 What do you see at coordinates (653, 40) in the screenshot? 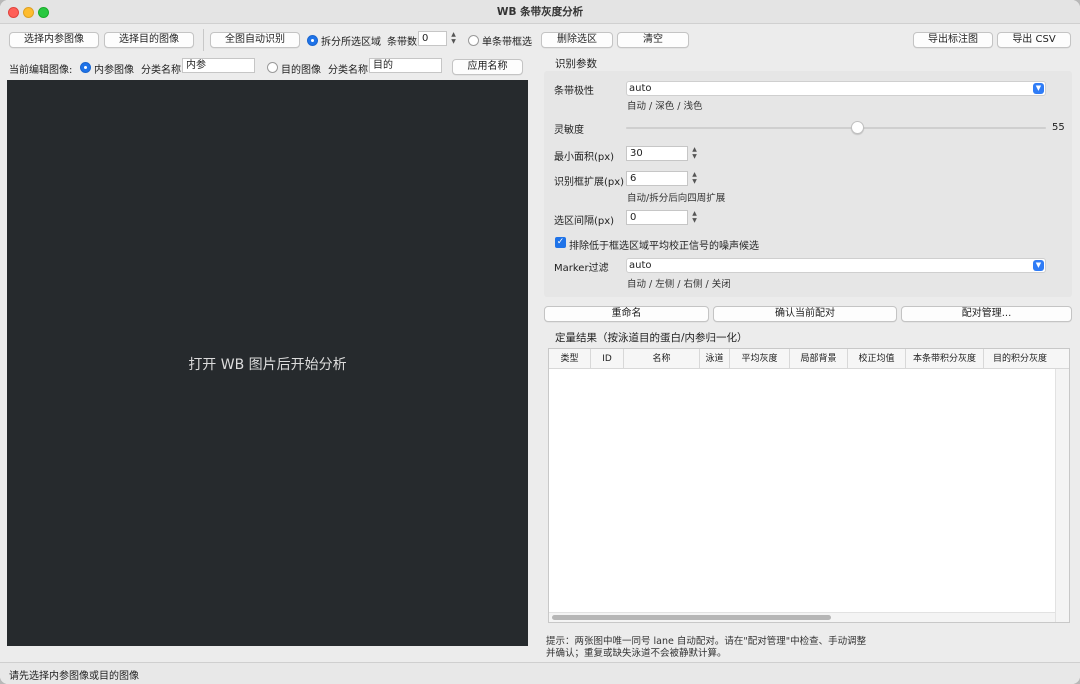
I see `clear-button: 清空` at bounding box center [653, 40].